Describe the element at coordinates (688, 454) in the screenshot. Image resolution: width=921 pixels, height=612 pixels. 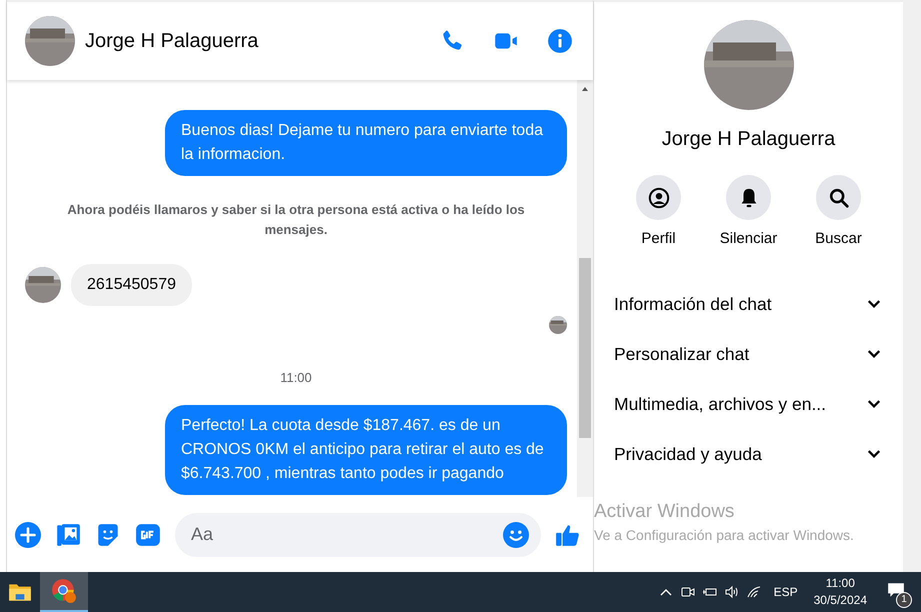
I see `section-title: Privacidad y ayuda` at that location.